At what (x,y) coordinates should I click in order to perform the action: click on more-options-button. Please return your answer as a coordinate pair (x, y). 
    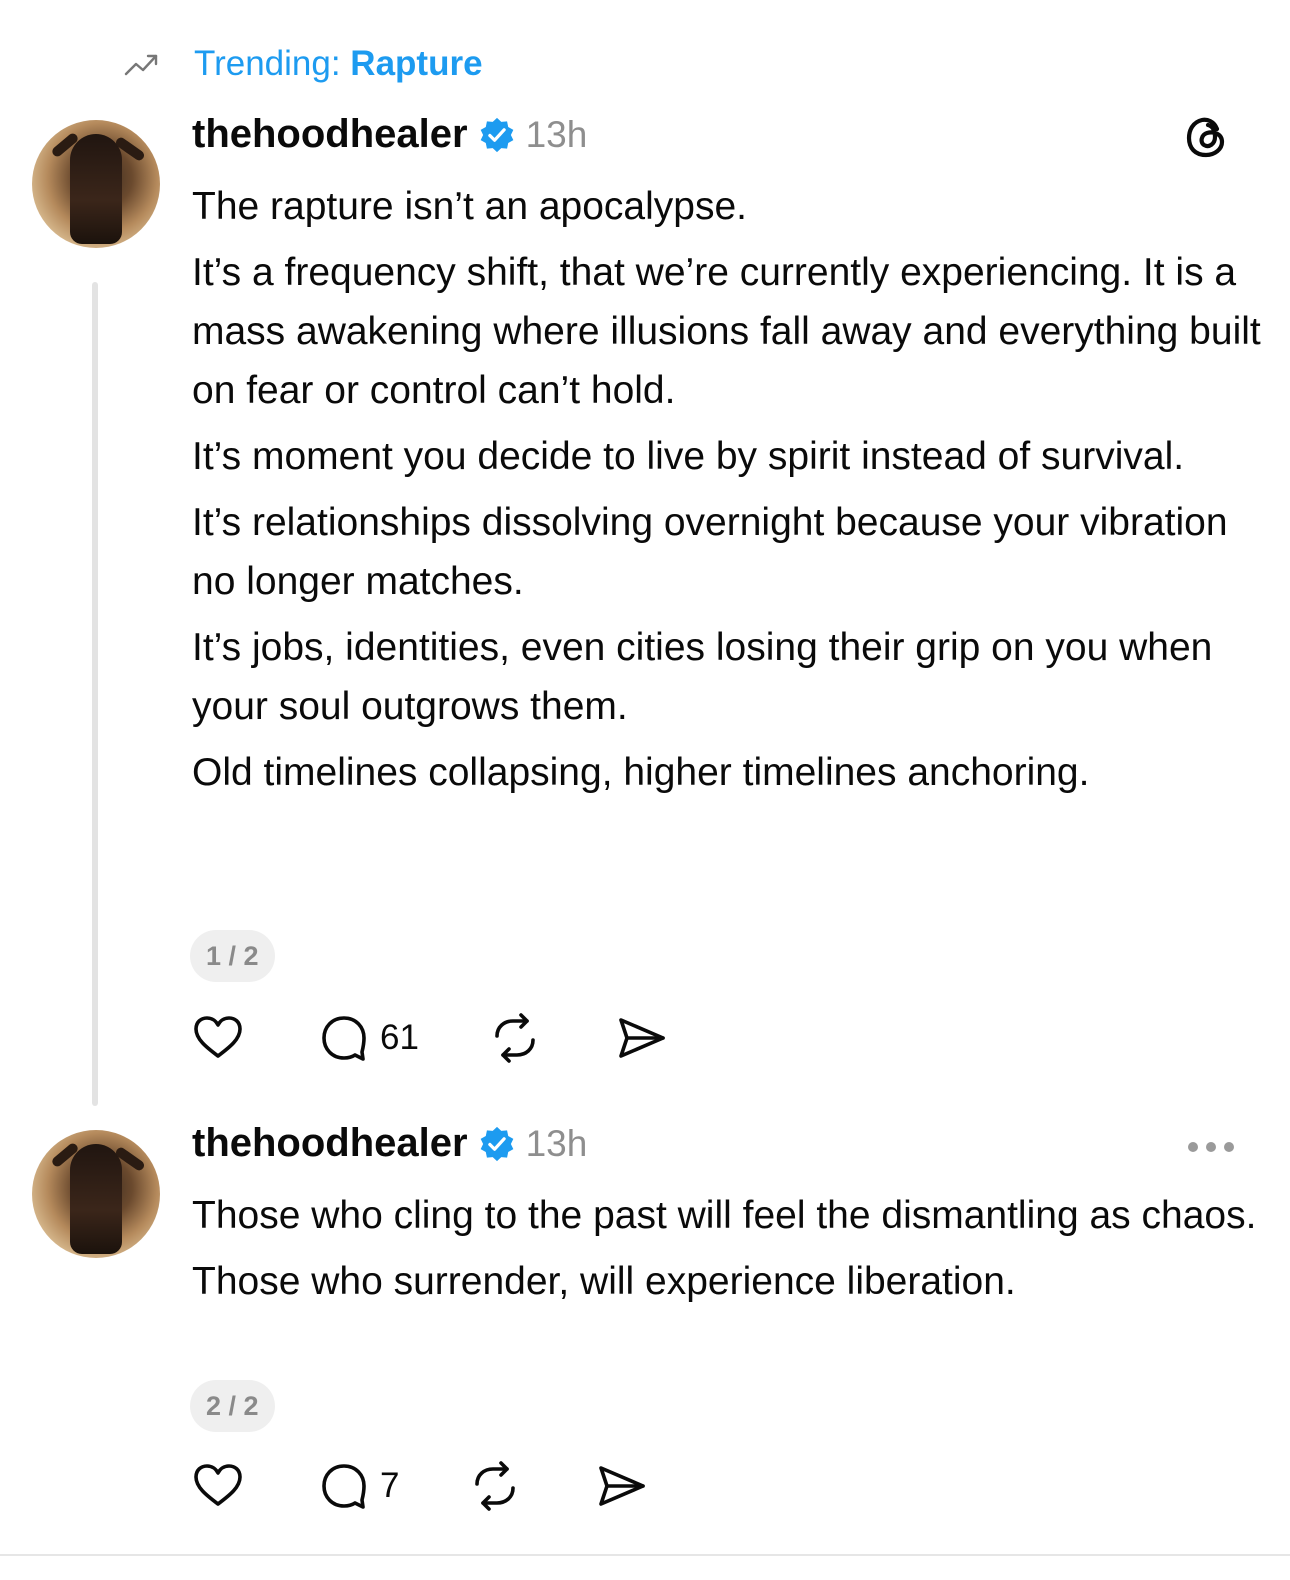
    Looking at the image, I should click on (1211, 1147).